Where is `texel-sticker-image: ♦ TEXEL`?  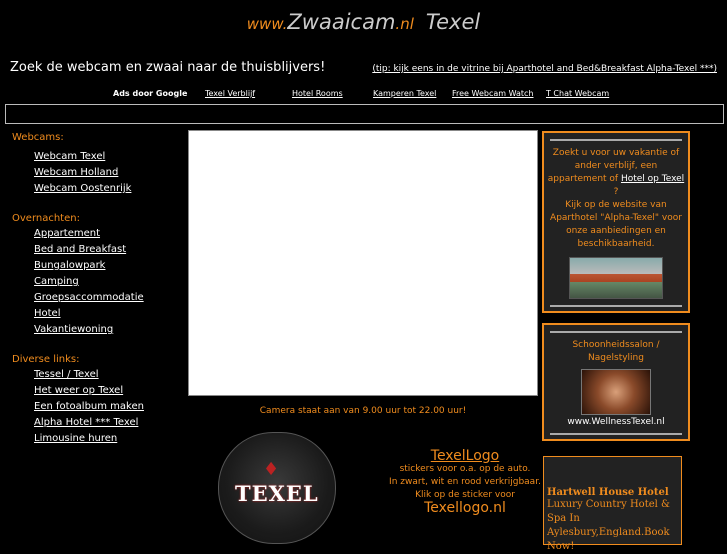
texel-sticker-image: ♦ TEXEL is located at coordinates (277, 488).